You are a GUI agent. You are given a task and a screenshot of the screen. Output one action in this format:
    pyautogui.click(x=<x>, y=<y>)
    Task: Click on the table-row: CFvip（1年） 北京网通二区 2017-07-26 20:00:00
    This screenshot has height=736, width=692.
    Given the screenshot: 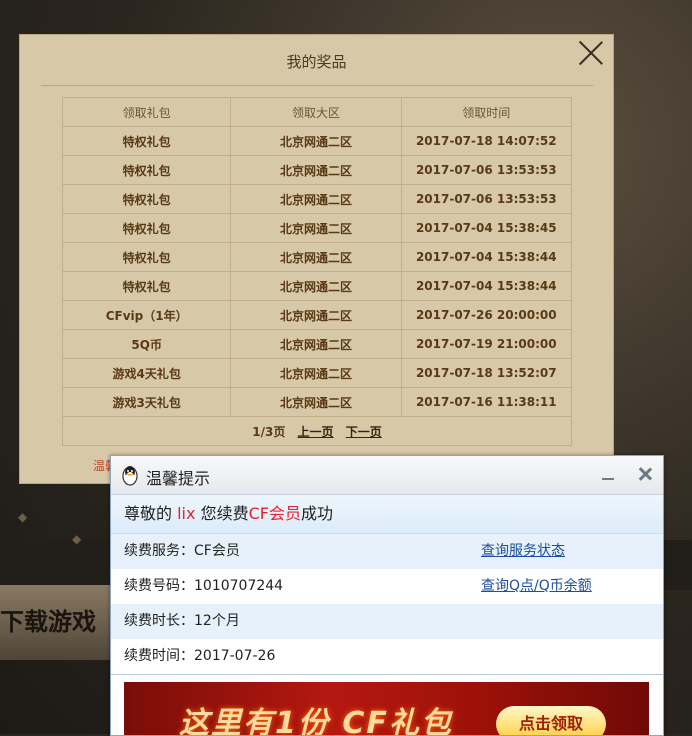 What is the action you would take?
    pyautogui.click(x=317, y=315)
    